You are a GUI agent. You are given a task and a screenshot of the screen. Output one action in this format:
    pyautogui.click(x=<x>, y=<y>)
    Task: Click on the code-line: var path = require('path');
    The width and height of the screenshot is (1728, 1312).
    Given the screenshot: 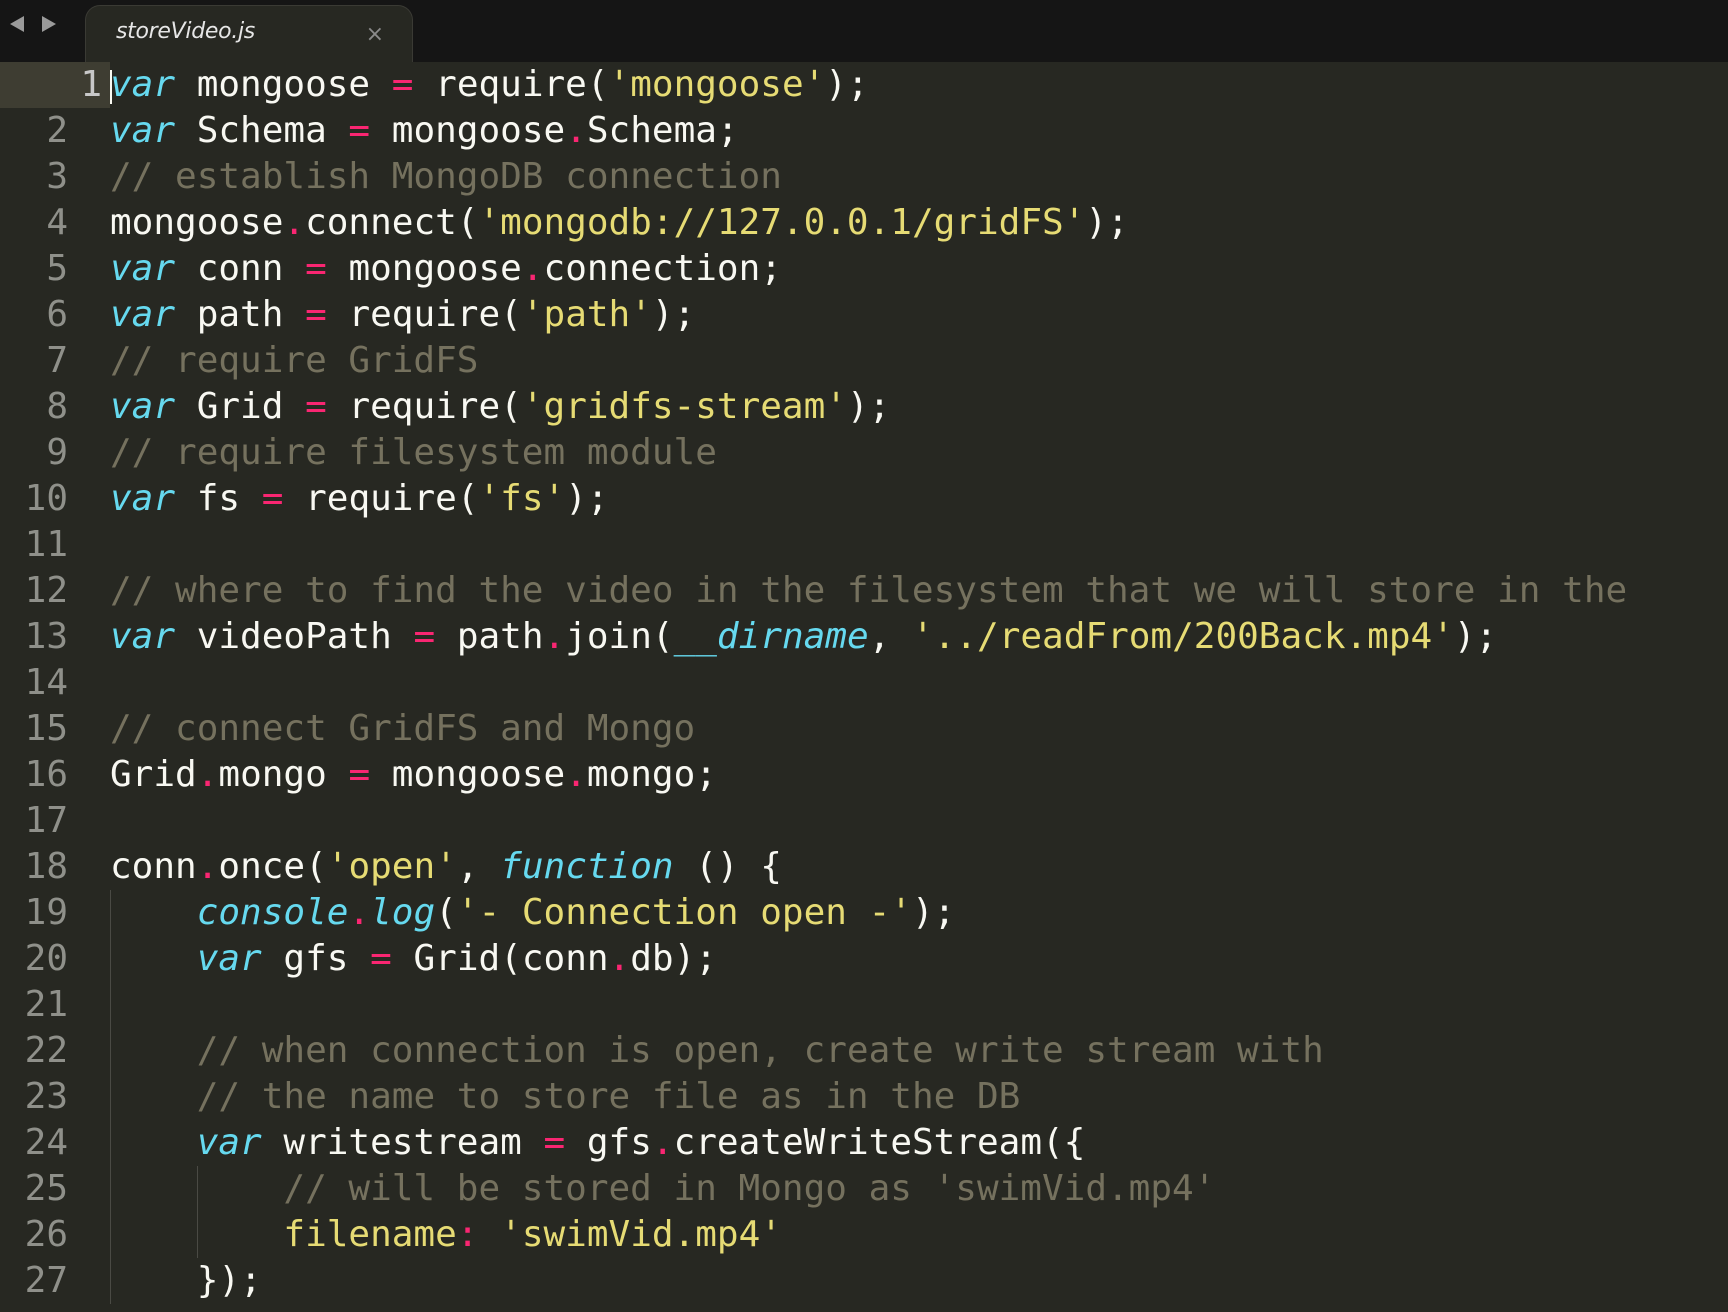 What is the action you would take?
    pyautogui.click(x=919, y=315)
    